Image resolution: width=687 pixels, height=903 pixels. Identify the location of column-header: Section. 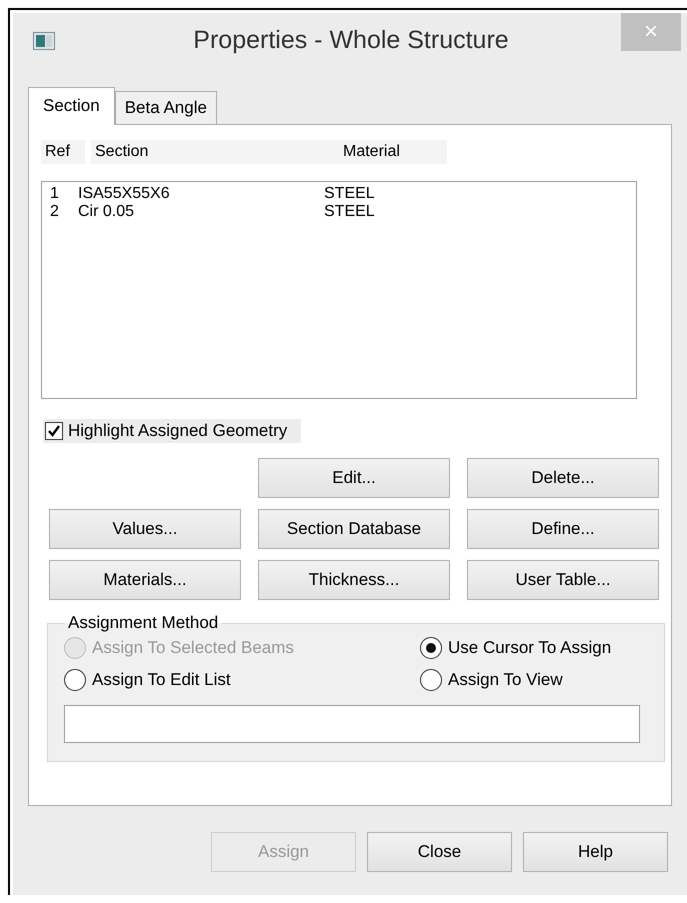
(215, 152).